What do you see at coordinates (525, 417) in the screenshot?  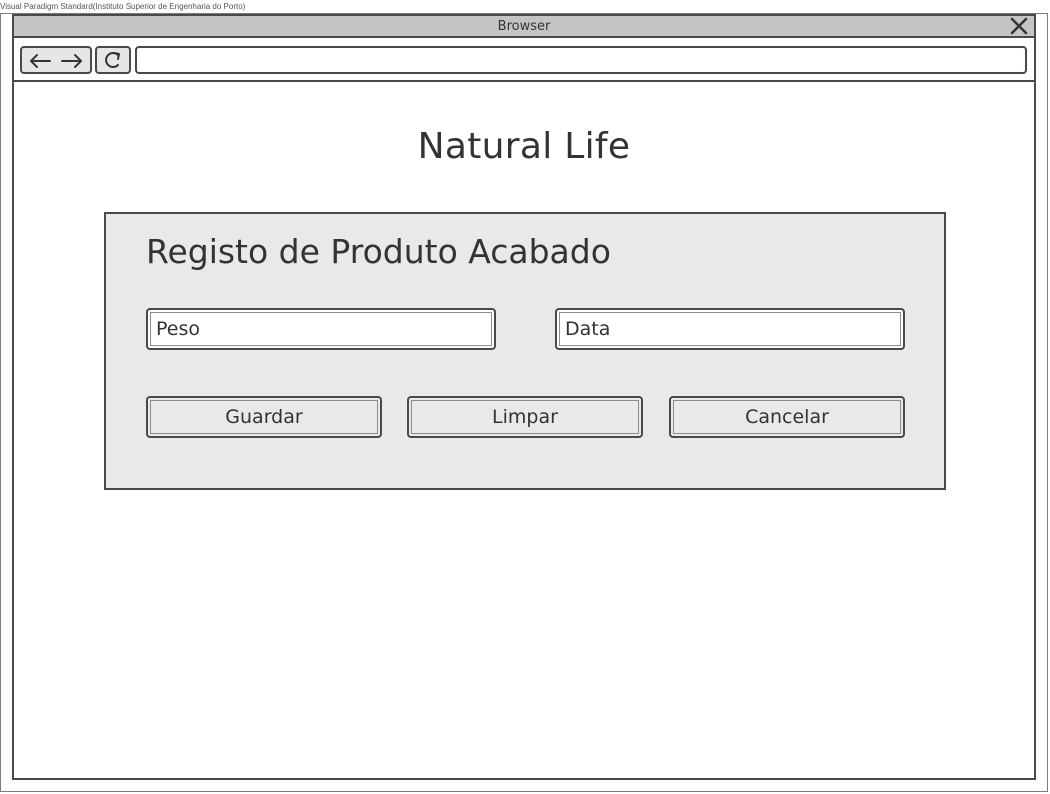 I see `clear-button: Limpar` at bounding box center [525, 417].